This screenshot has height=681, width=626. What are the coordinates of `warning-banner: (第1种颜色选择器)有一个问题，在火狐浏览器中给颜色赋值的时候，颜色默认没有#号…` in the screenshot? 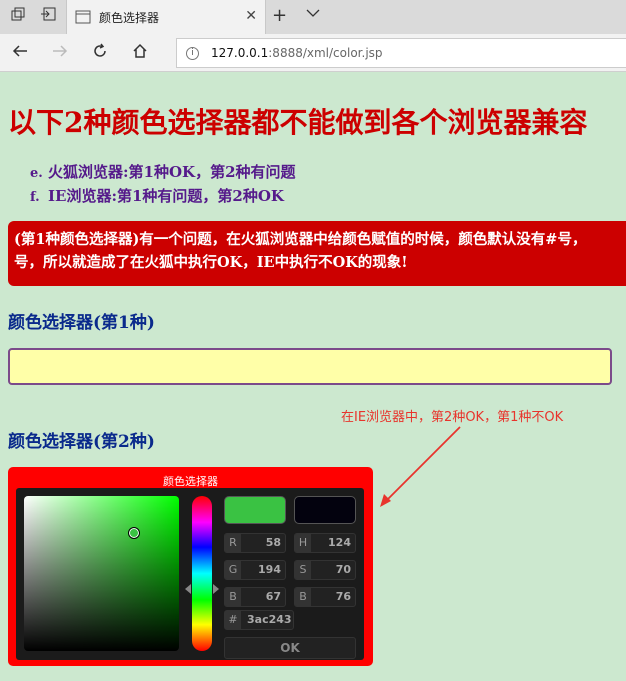 It's located at (317, 253).